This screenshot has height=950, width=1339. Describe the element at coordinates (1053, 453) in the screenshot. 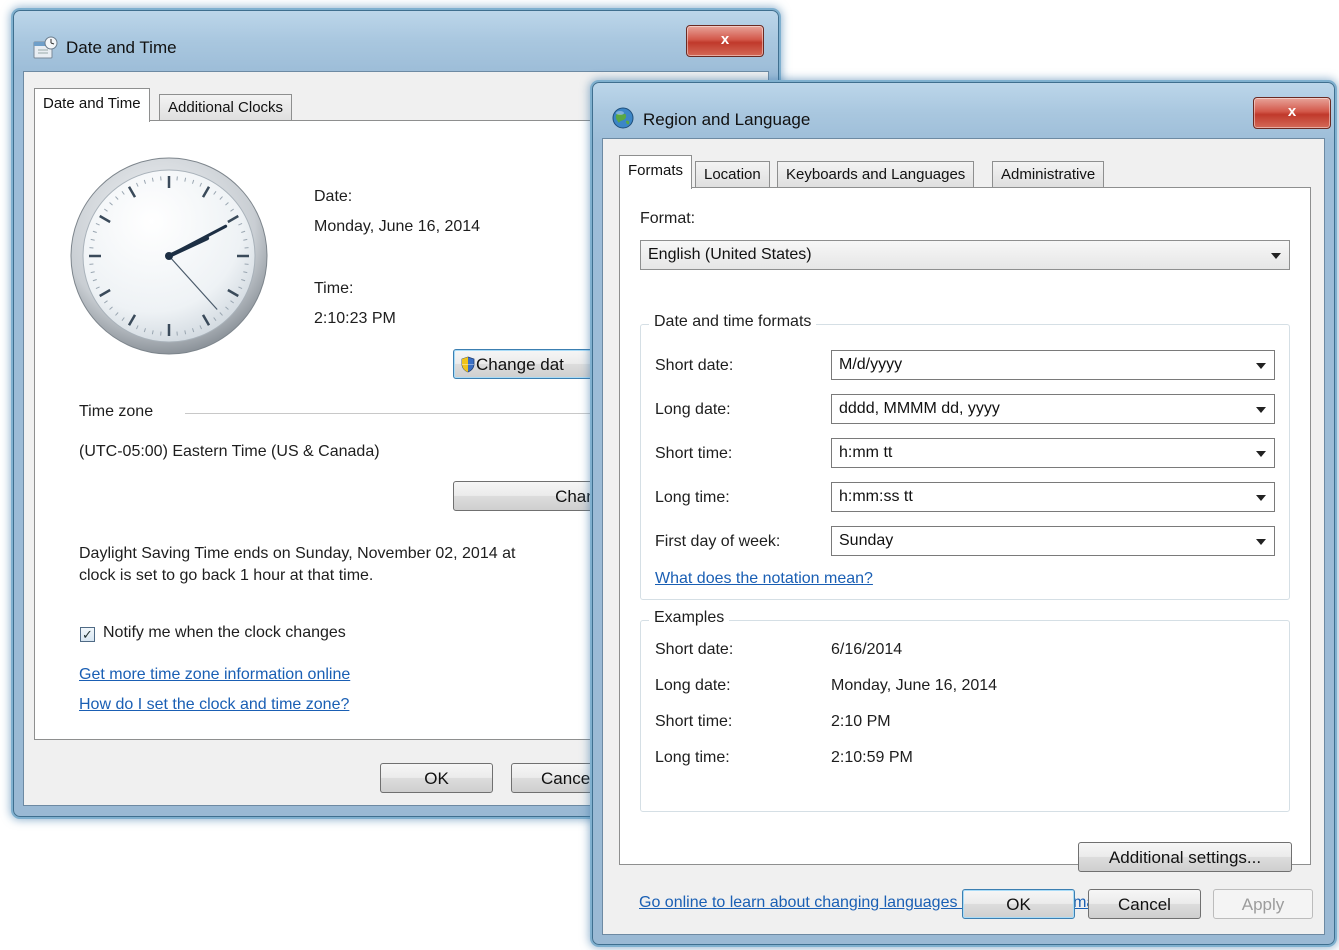

I see `short-time-select: h:mm tt` at that location.